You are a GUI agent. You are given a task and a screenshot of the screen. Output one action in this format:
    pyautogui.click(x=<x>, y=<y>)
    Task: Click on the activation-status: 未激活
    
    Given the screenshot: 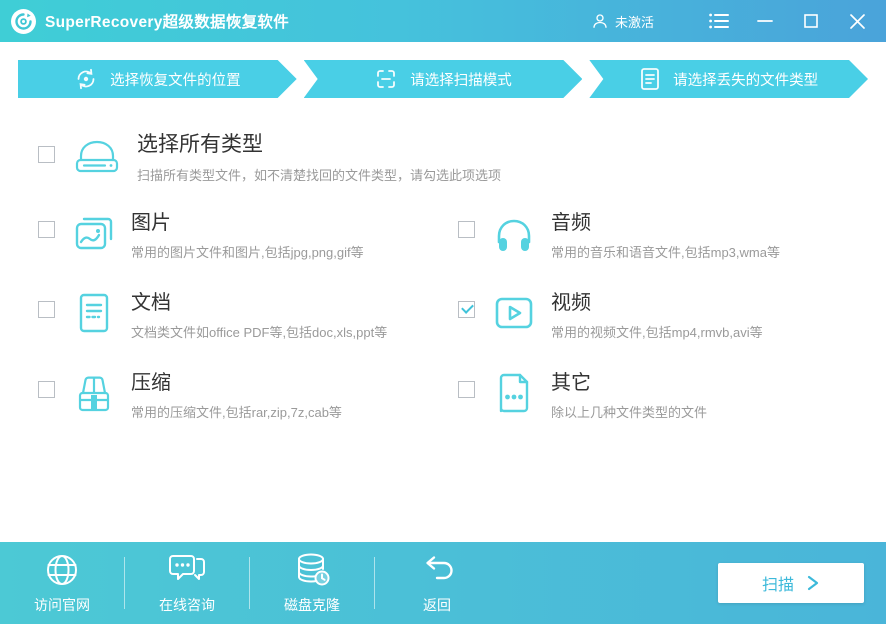 What is the action you would take?
    pyautogui.click(x=622, y=21)
    